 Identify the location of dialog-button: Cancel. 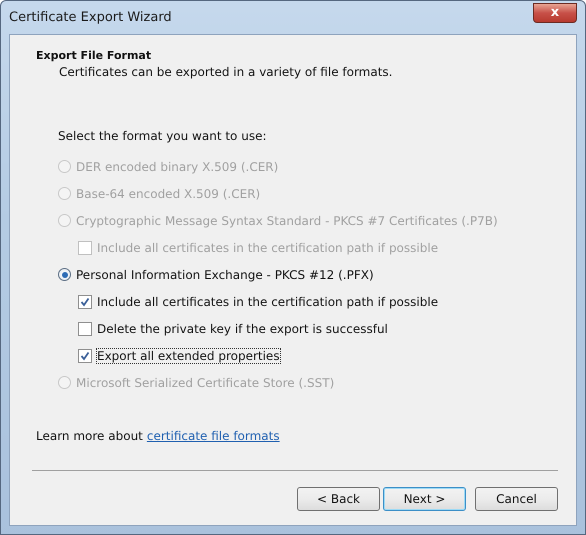
(516, 499).